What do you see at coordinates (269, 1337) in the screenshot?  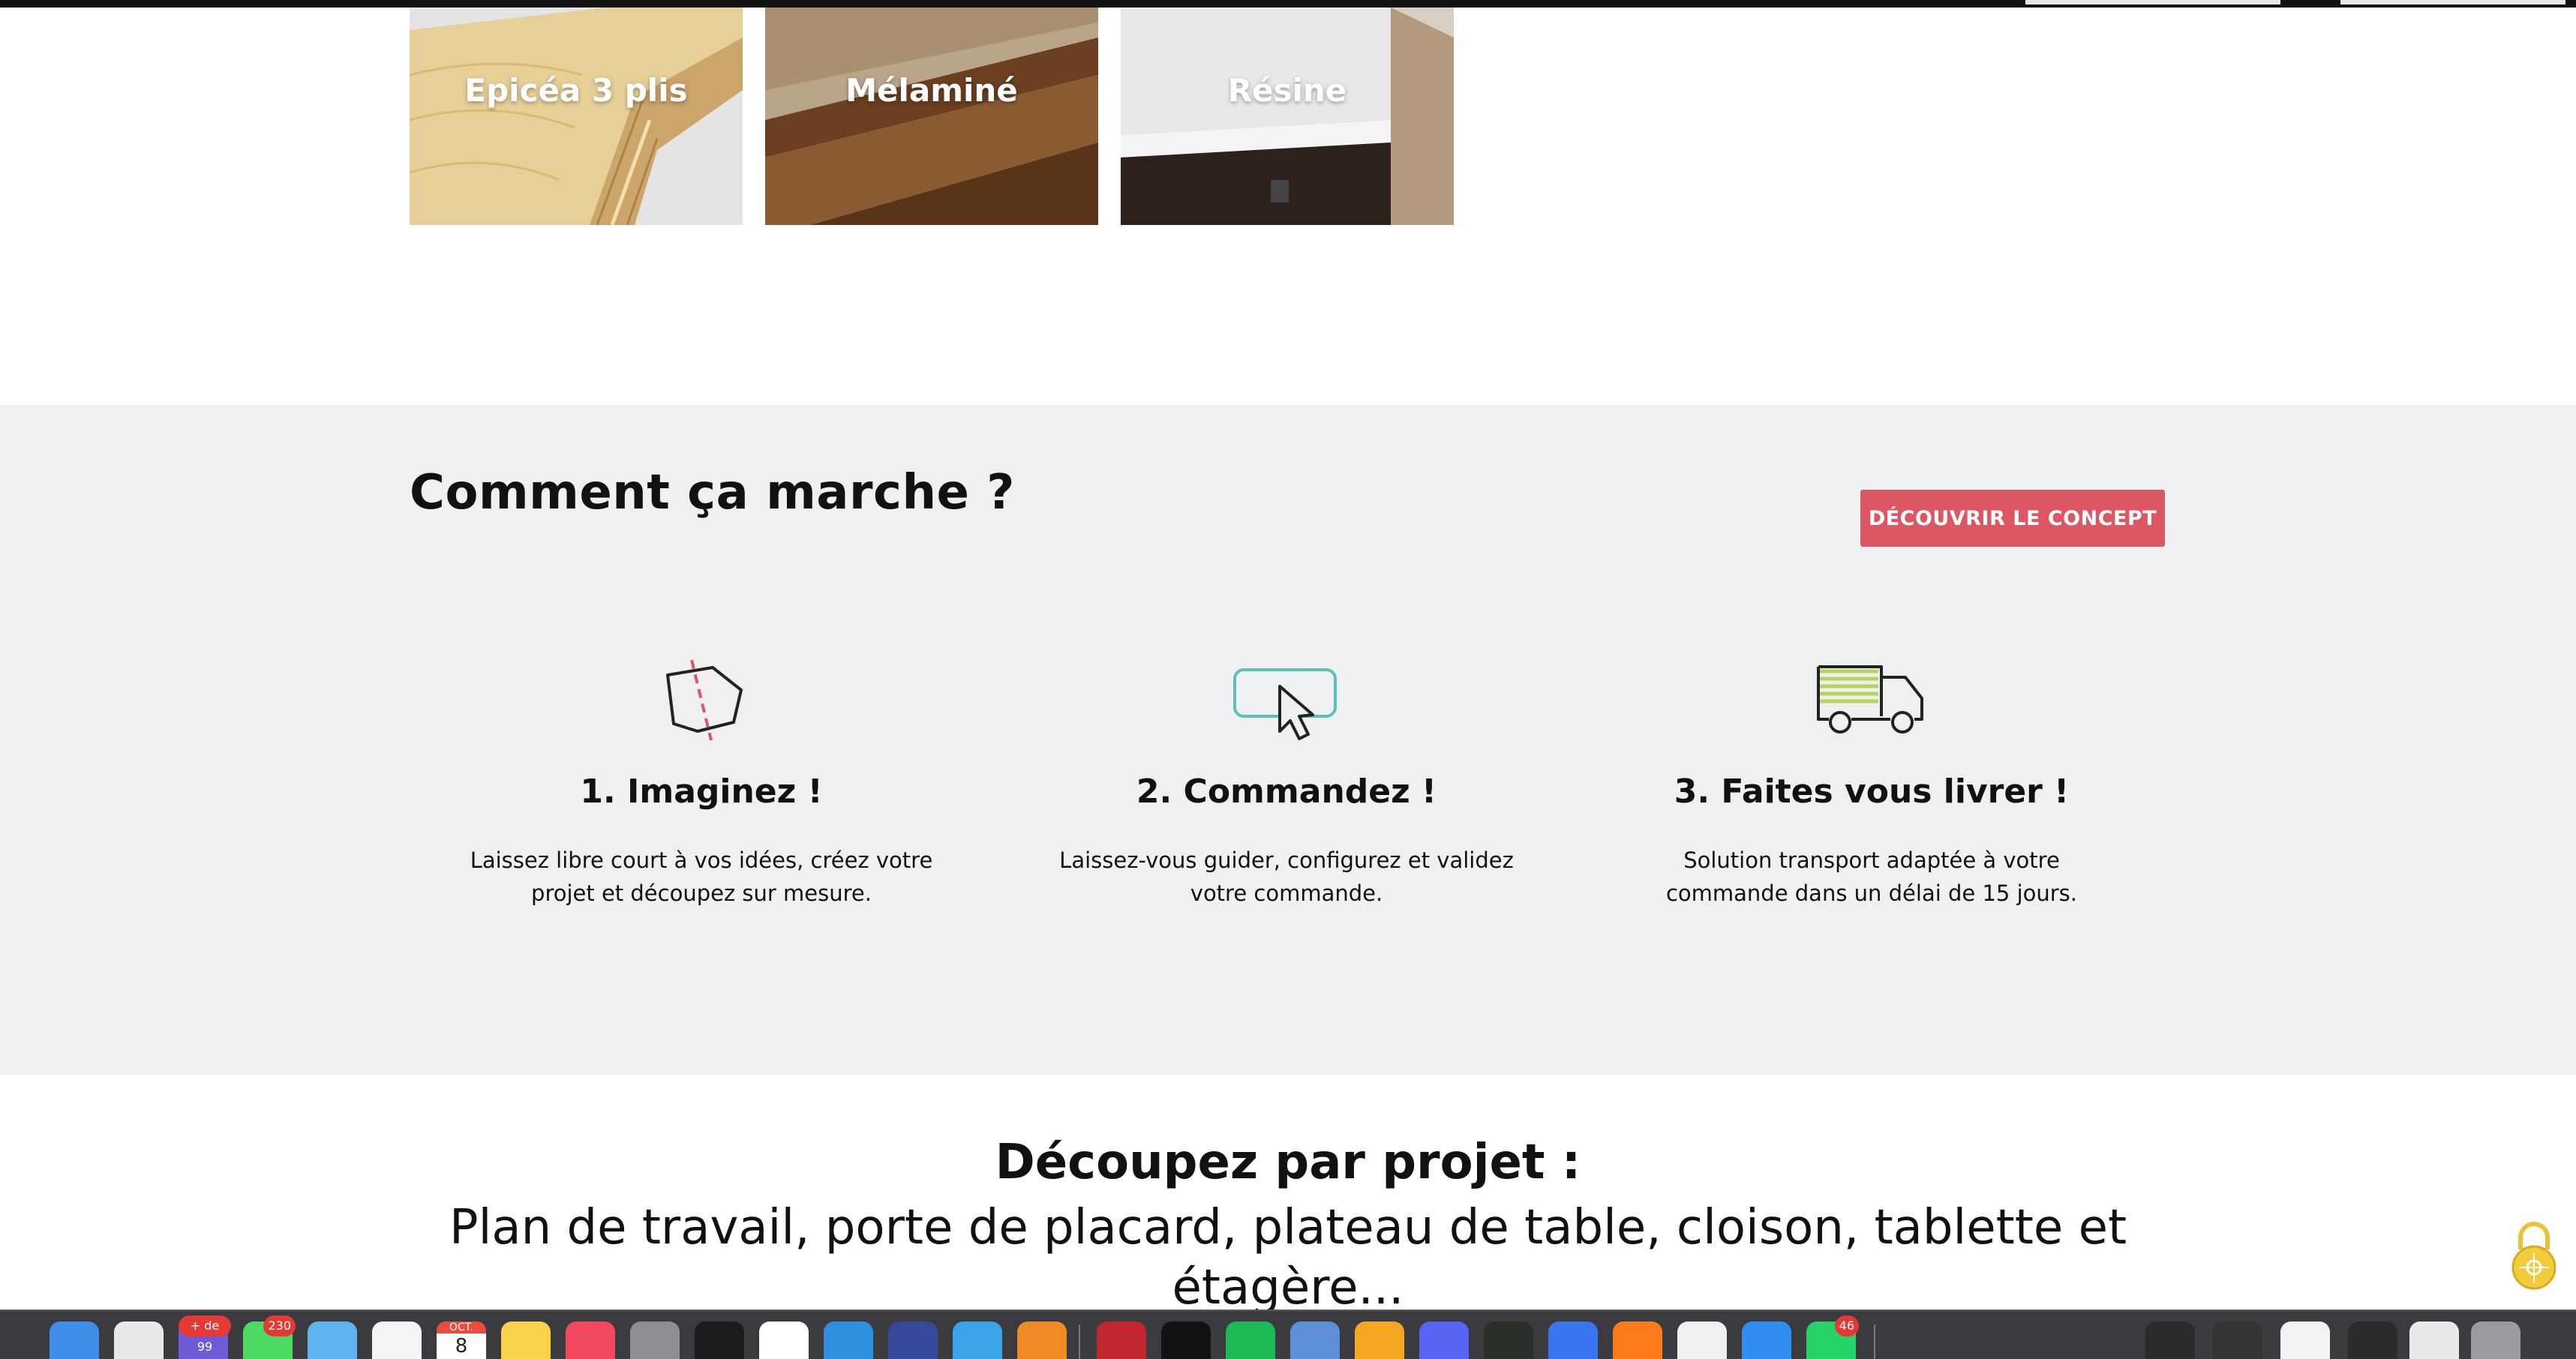 I see `messages-icon: 230` at bounding box center [269, 1337].